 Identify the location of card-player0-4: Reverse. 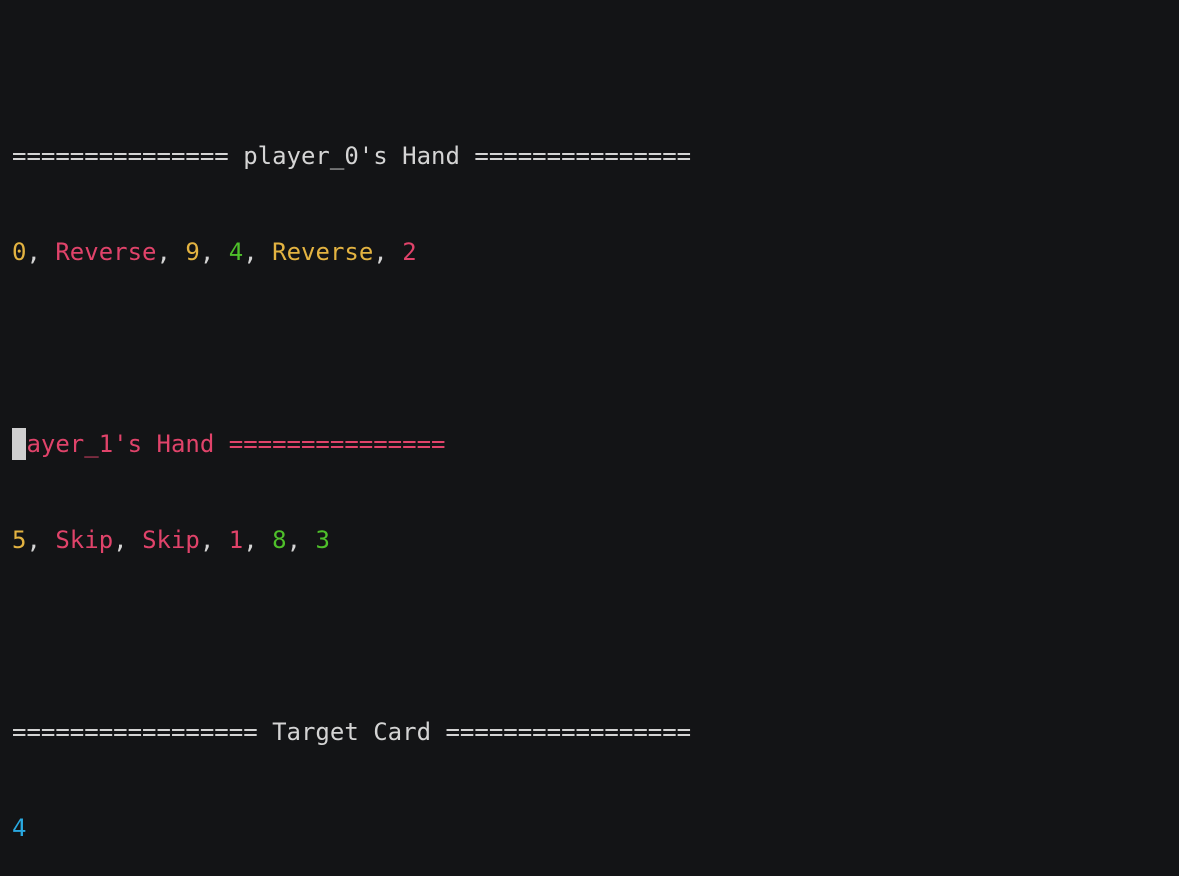
(323, 252).